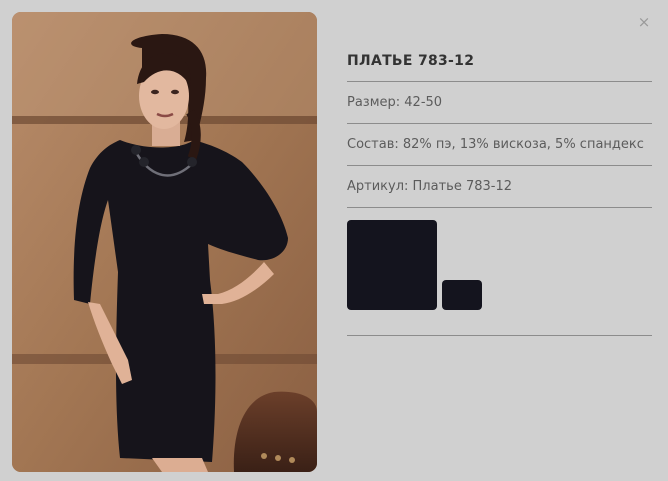 This screenshot has width=668, height=481. Describe the element at coordinates (411, 61) in the screenshot. I see `product-title: ПЛАТЬЕ 783-12` at that location.